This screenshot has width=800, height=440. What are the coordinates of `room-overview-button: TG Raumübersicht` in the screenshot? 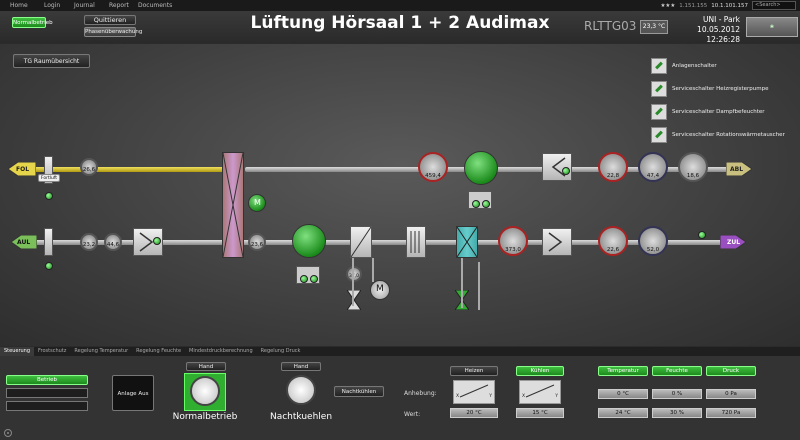 It's located at (51, 61).